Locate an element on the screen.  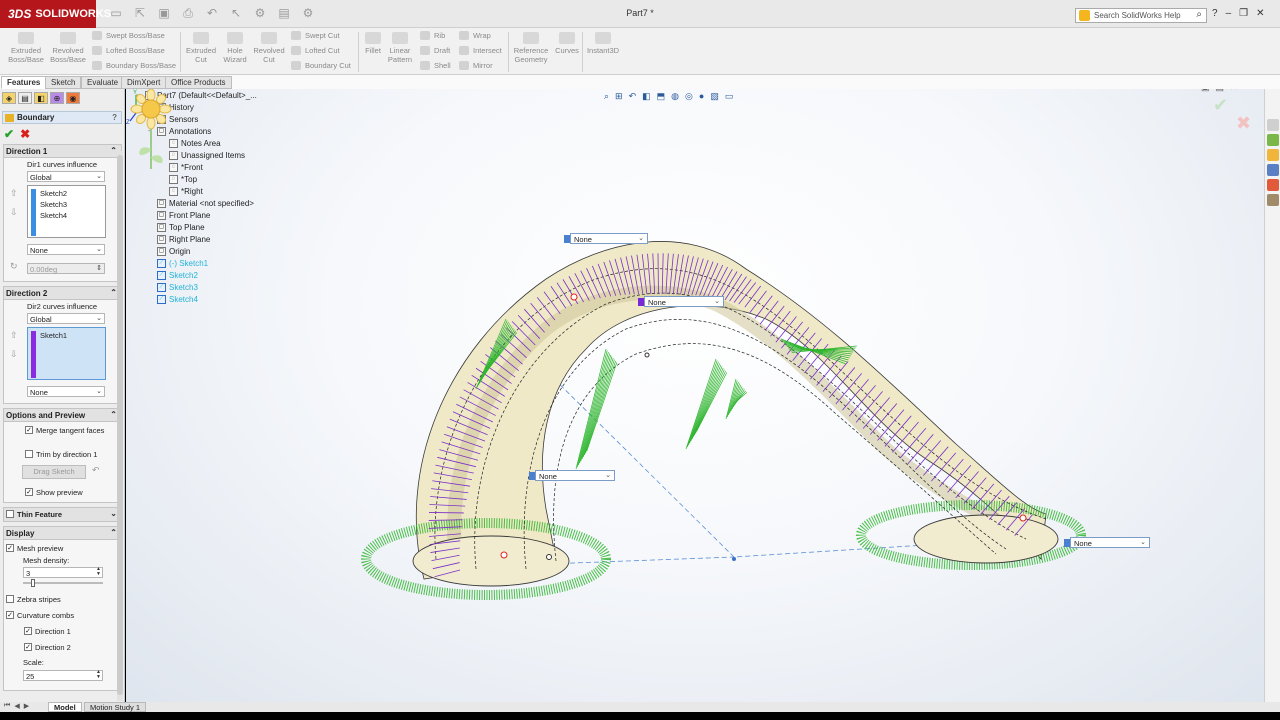
view-settings-icon: ▭ is located at coordinates (729, 96).